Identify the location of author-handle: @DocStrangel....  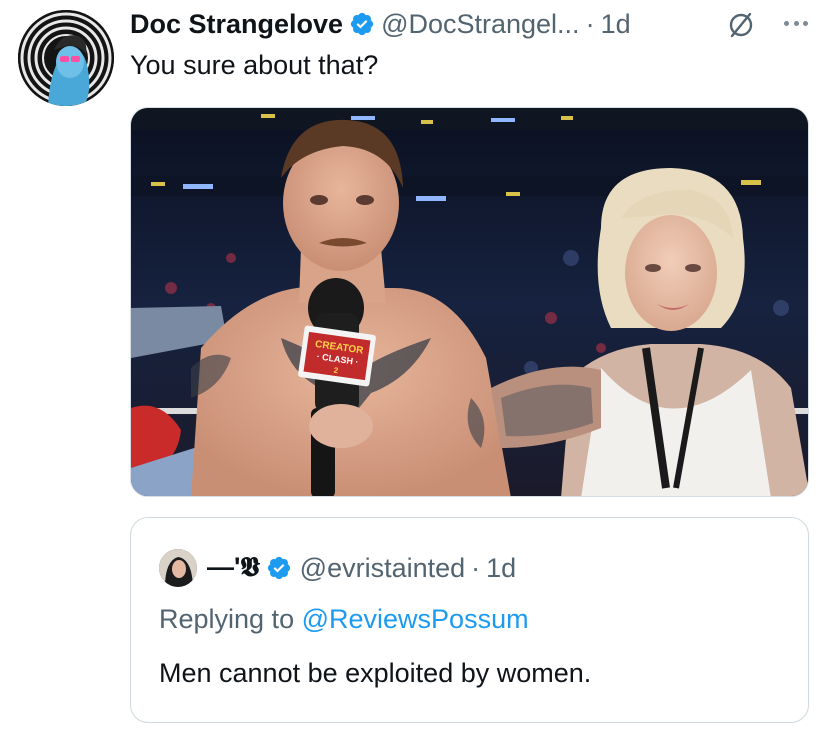
(480, 24).